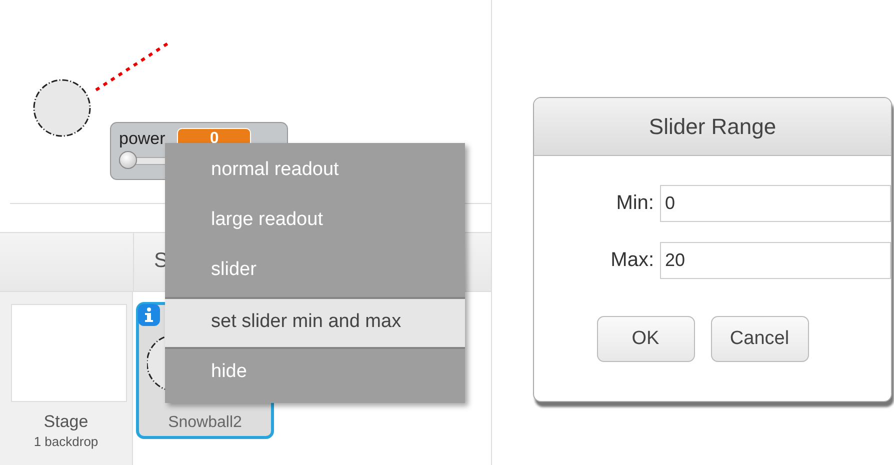 The width and height of the screenshot is (894, 465). Describe the element at coordinates (632, 260) in the screenshot. I see `field-label: Max:` at that location.